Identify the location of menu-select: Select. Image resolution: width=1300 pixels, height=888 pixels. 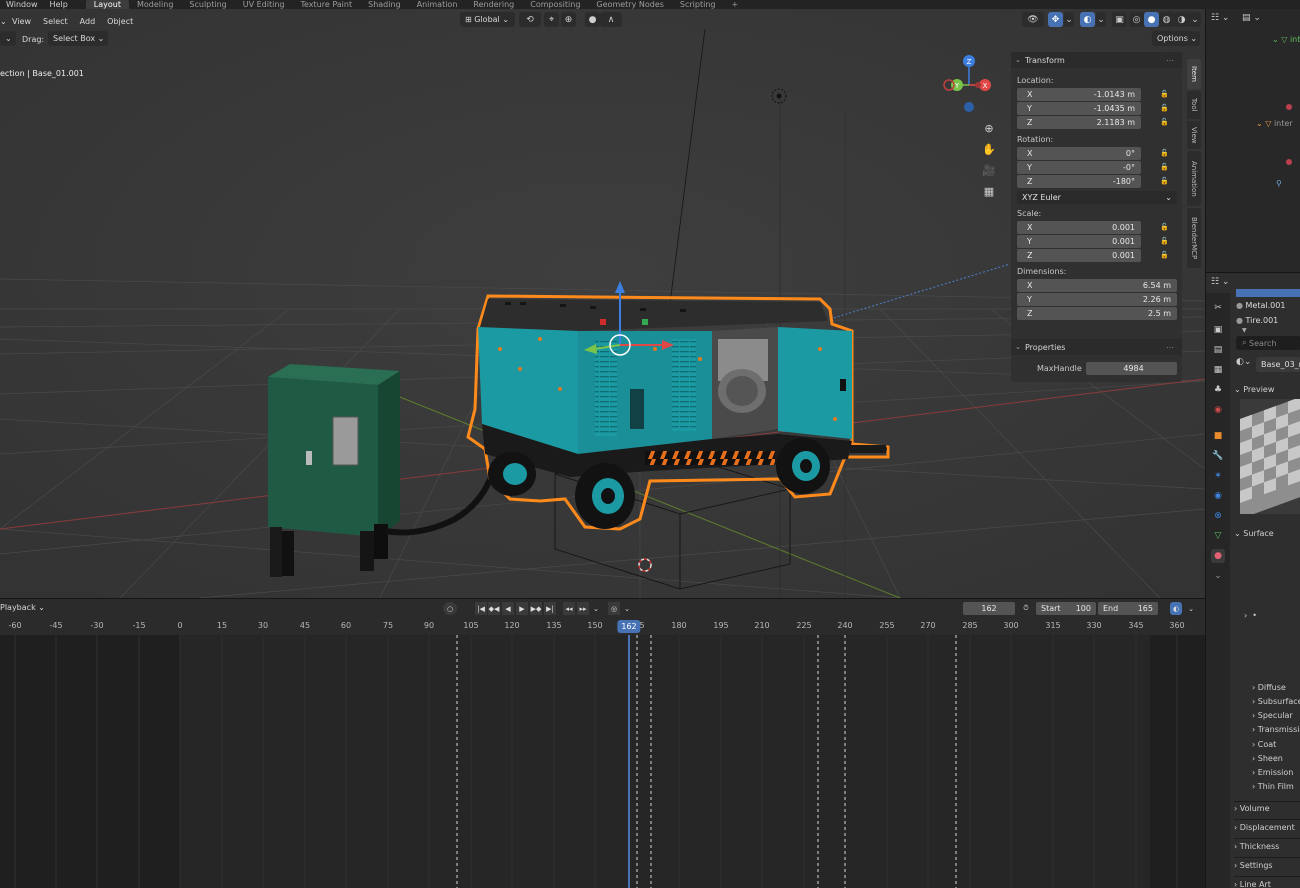
(55, 21).